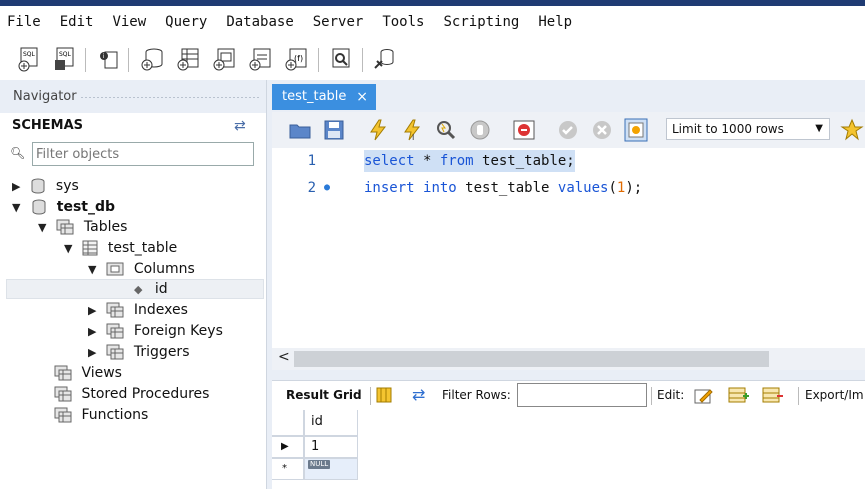 The image size is (865, 489). Describe the element at coordinates (138, 352) in the screenshot. I see `tree-item-triggers: ▶ Triggers` at that location.